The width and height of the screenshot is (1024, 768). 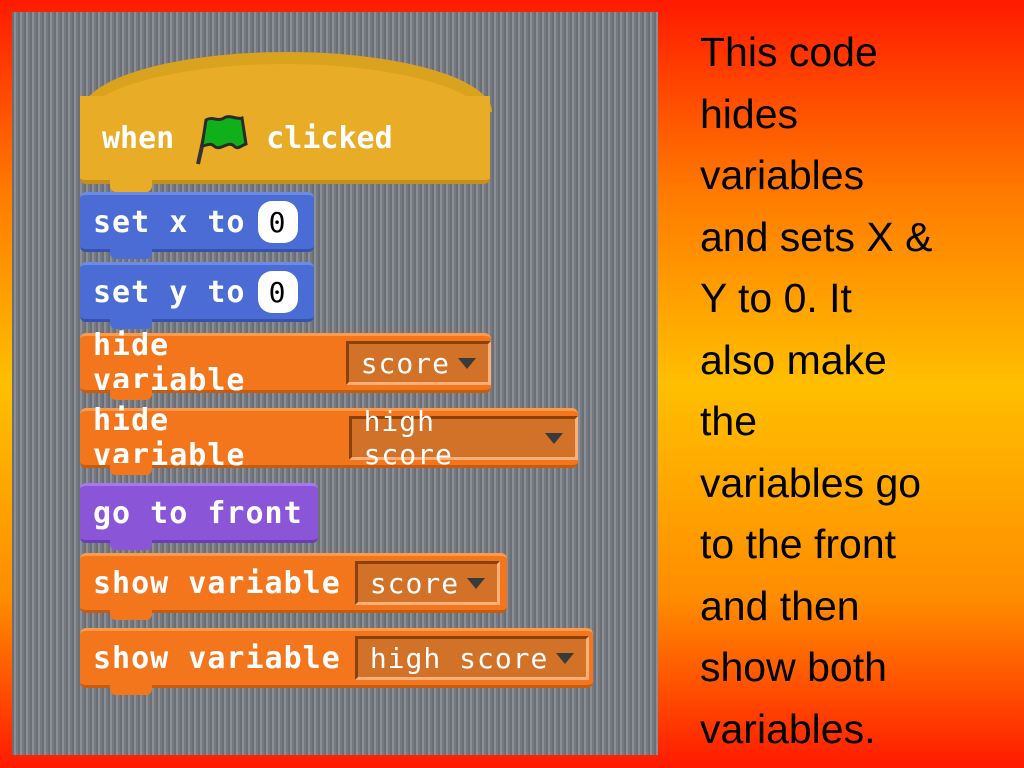 I want to click on hat-body: when clicked, so click(x=285, y=140).